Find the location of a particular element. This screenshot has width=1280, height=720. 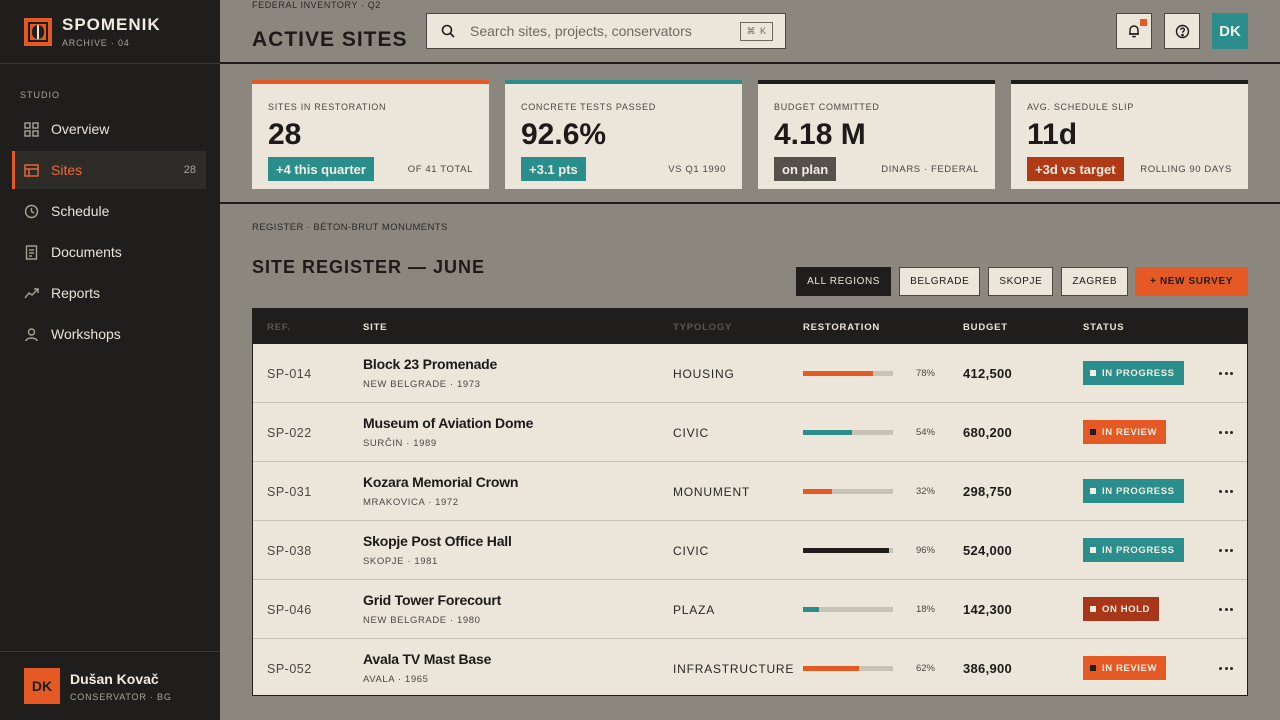

sidebar-item-label: Workshops is located at coordinates (86, 334).